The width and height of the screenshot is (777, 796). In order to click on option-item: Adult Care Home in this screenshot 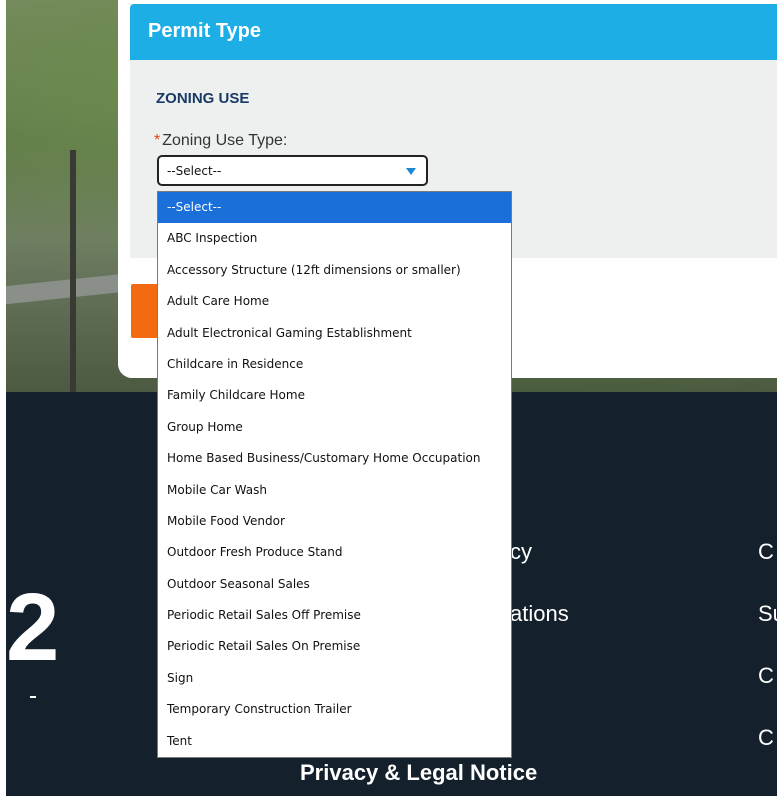, I will do `click(334, 301)`.